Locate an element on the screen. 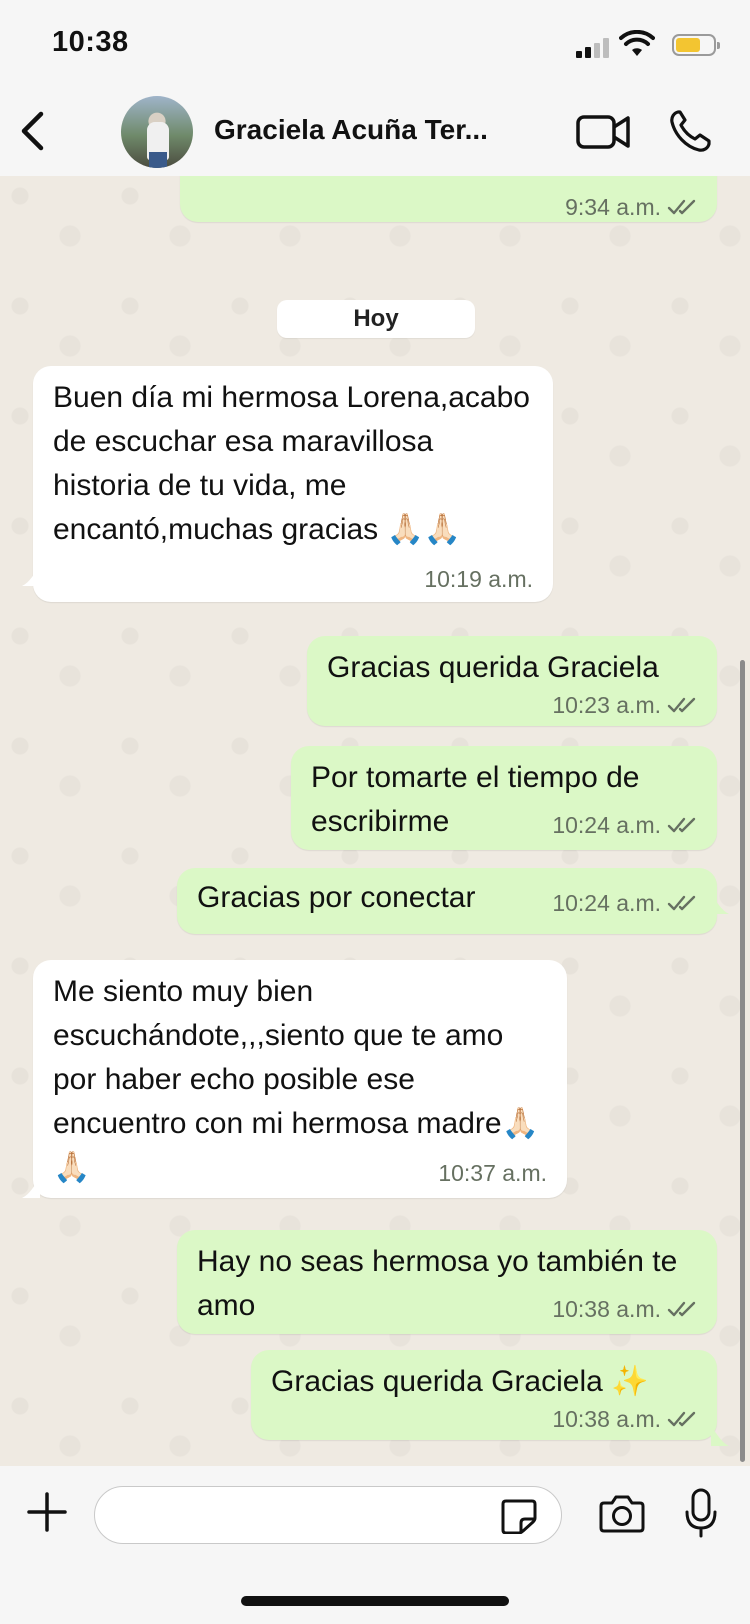 This screenshot has height=1624, width=750. cellular-signal-icon is located at coordinates (593, 48).